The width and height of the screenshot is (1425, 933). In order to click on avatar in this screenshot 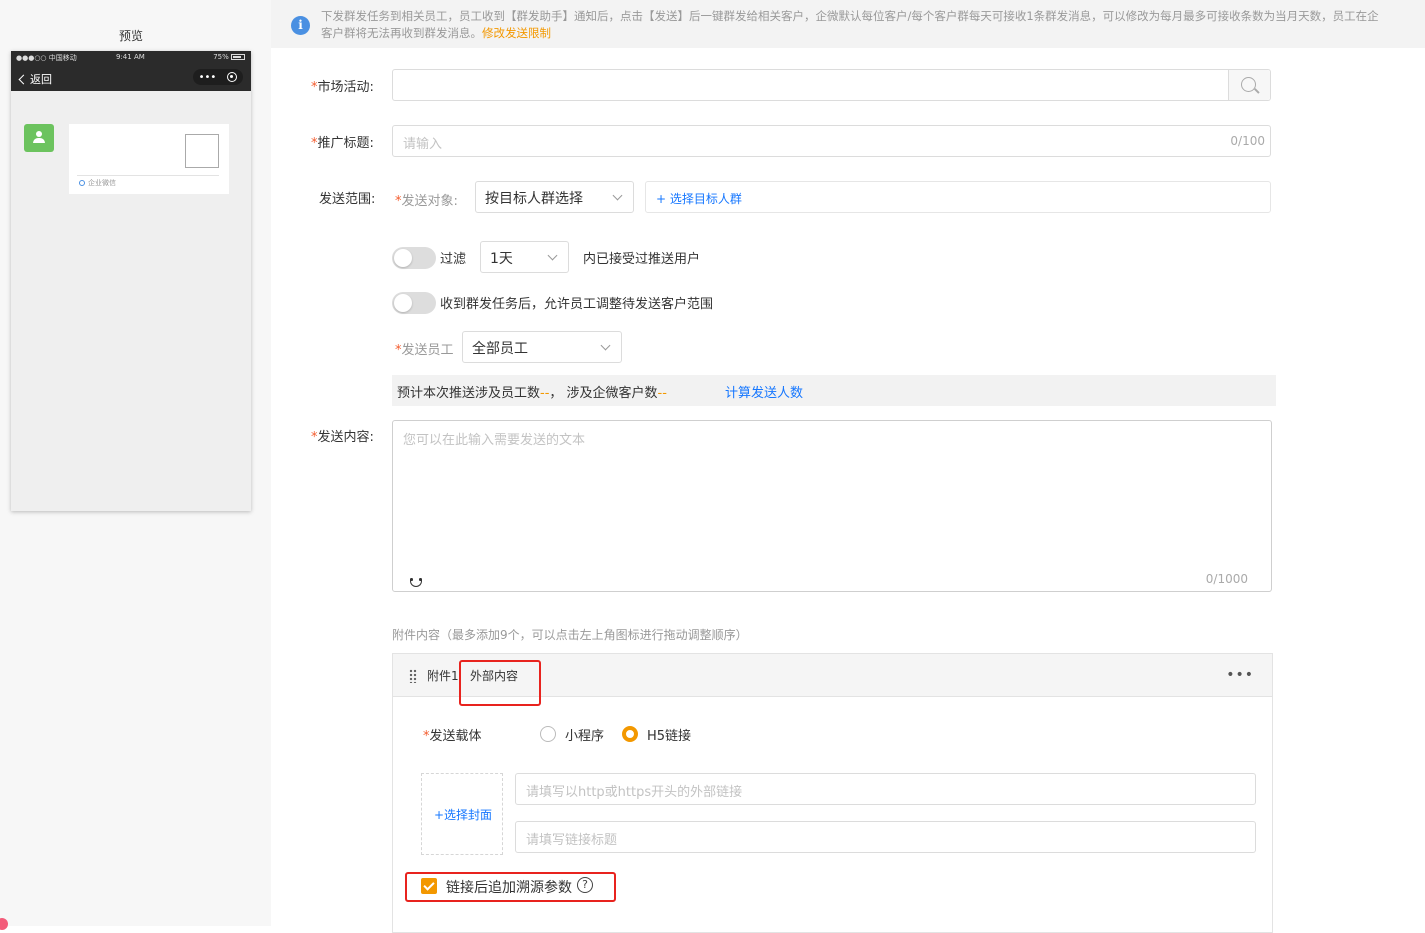, I will do `click(39, 138)`.